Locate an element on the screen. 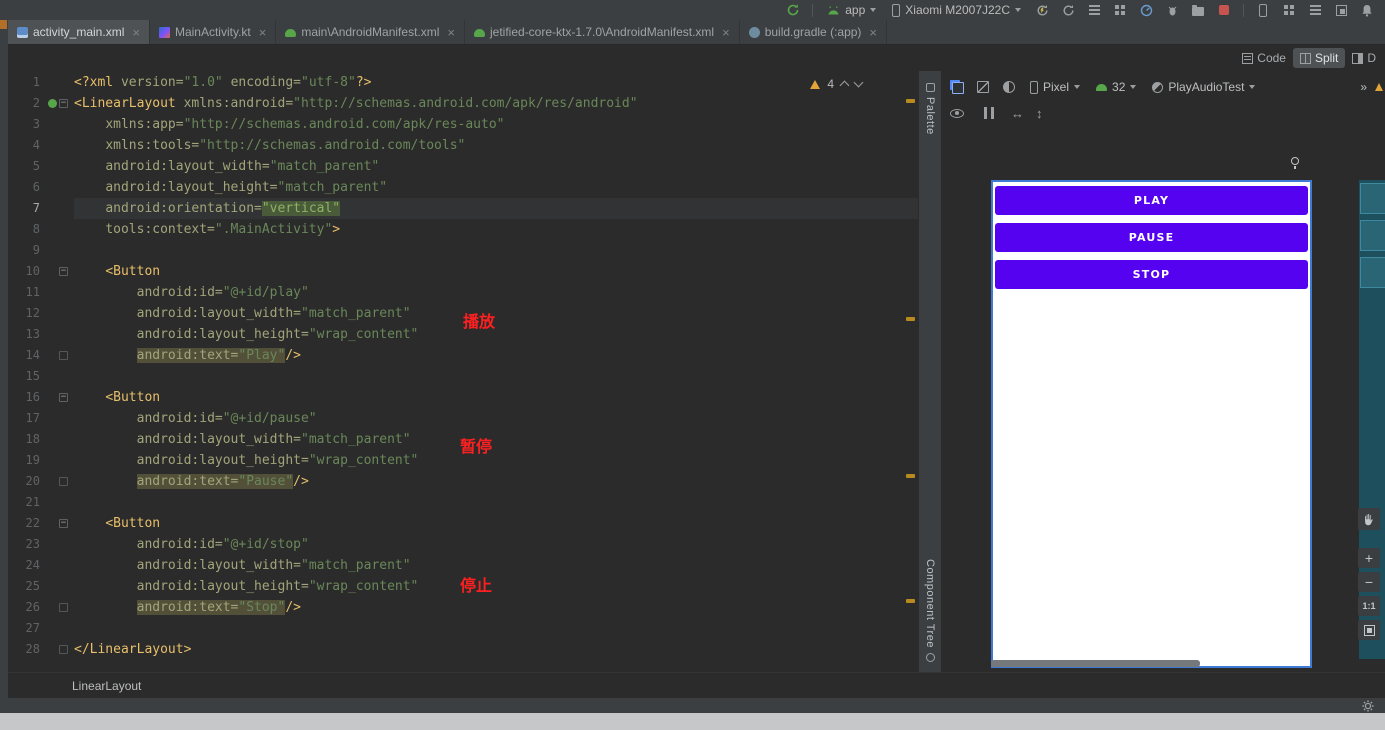  device-file-explorer-icon is located at coordinates (1198, 10).